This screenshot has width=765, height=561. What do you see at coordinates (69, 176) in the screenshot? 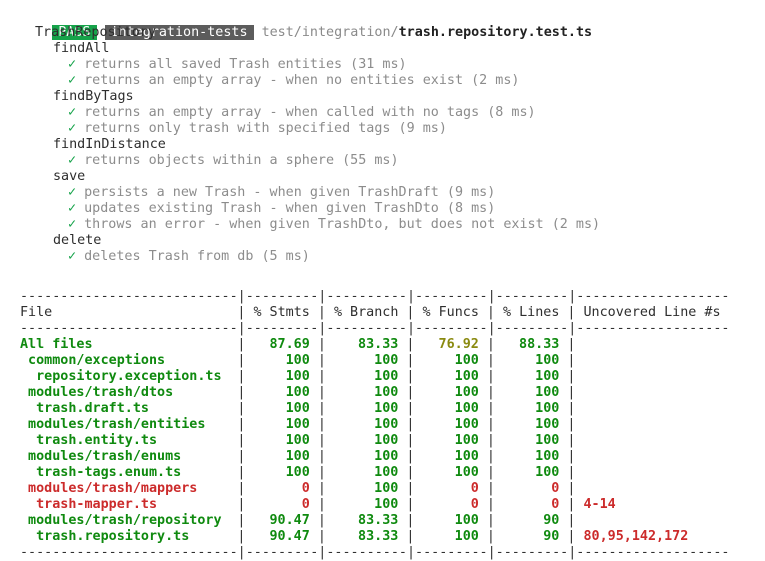
I see `suite-group: save` at bounding box center [69, 176].